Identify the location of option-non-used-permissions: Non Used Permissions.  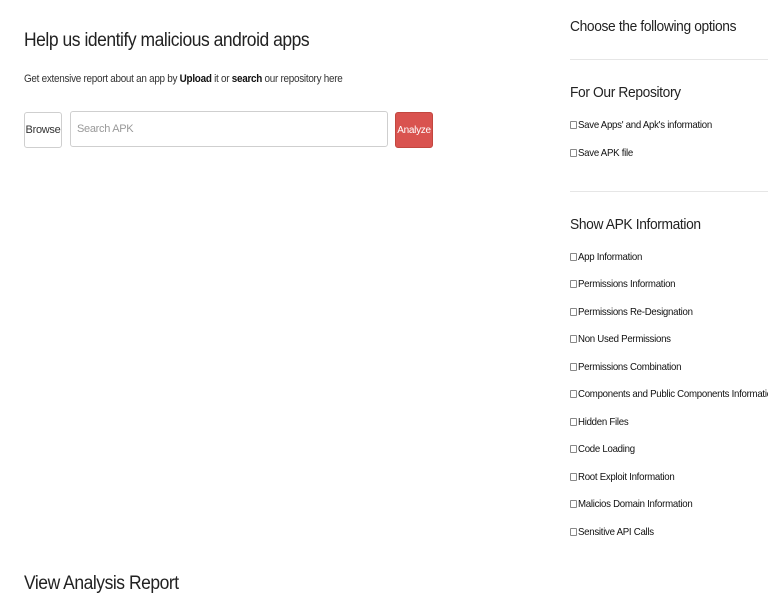
(624, 339).